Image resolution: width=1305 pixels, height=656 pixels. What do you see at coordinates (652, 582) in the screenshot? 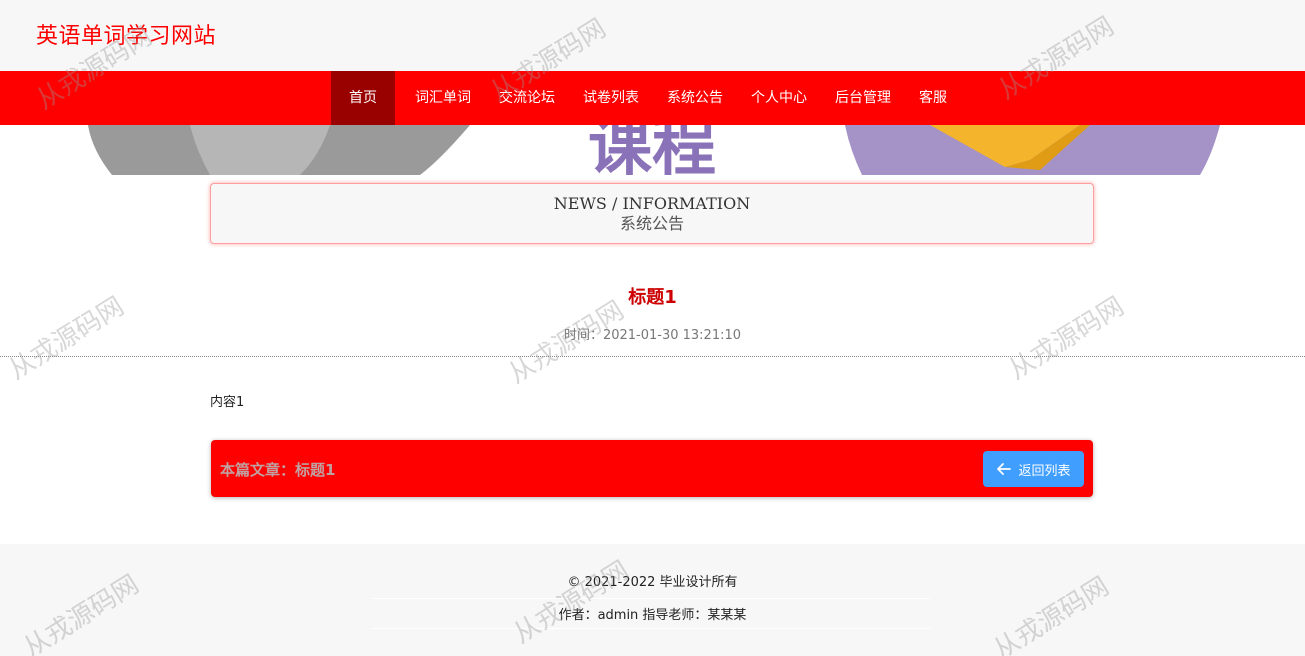
I see `footer-copyright: © 2021-2022 毕业设计所有` at bounding box center [652, 582].